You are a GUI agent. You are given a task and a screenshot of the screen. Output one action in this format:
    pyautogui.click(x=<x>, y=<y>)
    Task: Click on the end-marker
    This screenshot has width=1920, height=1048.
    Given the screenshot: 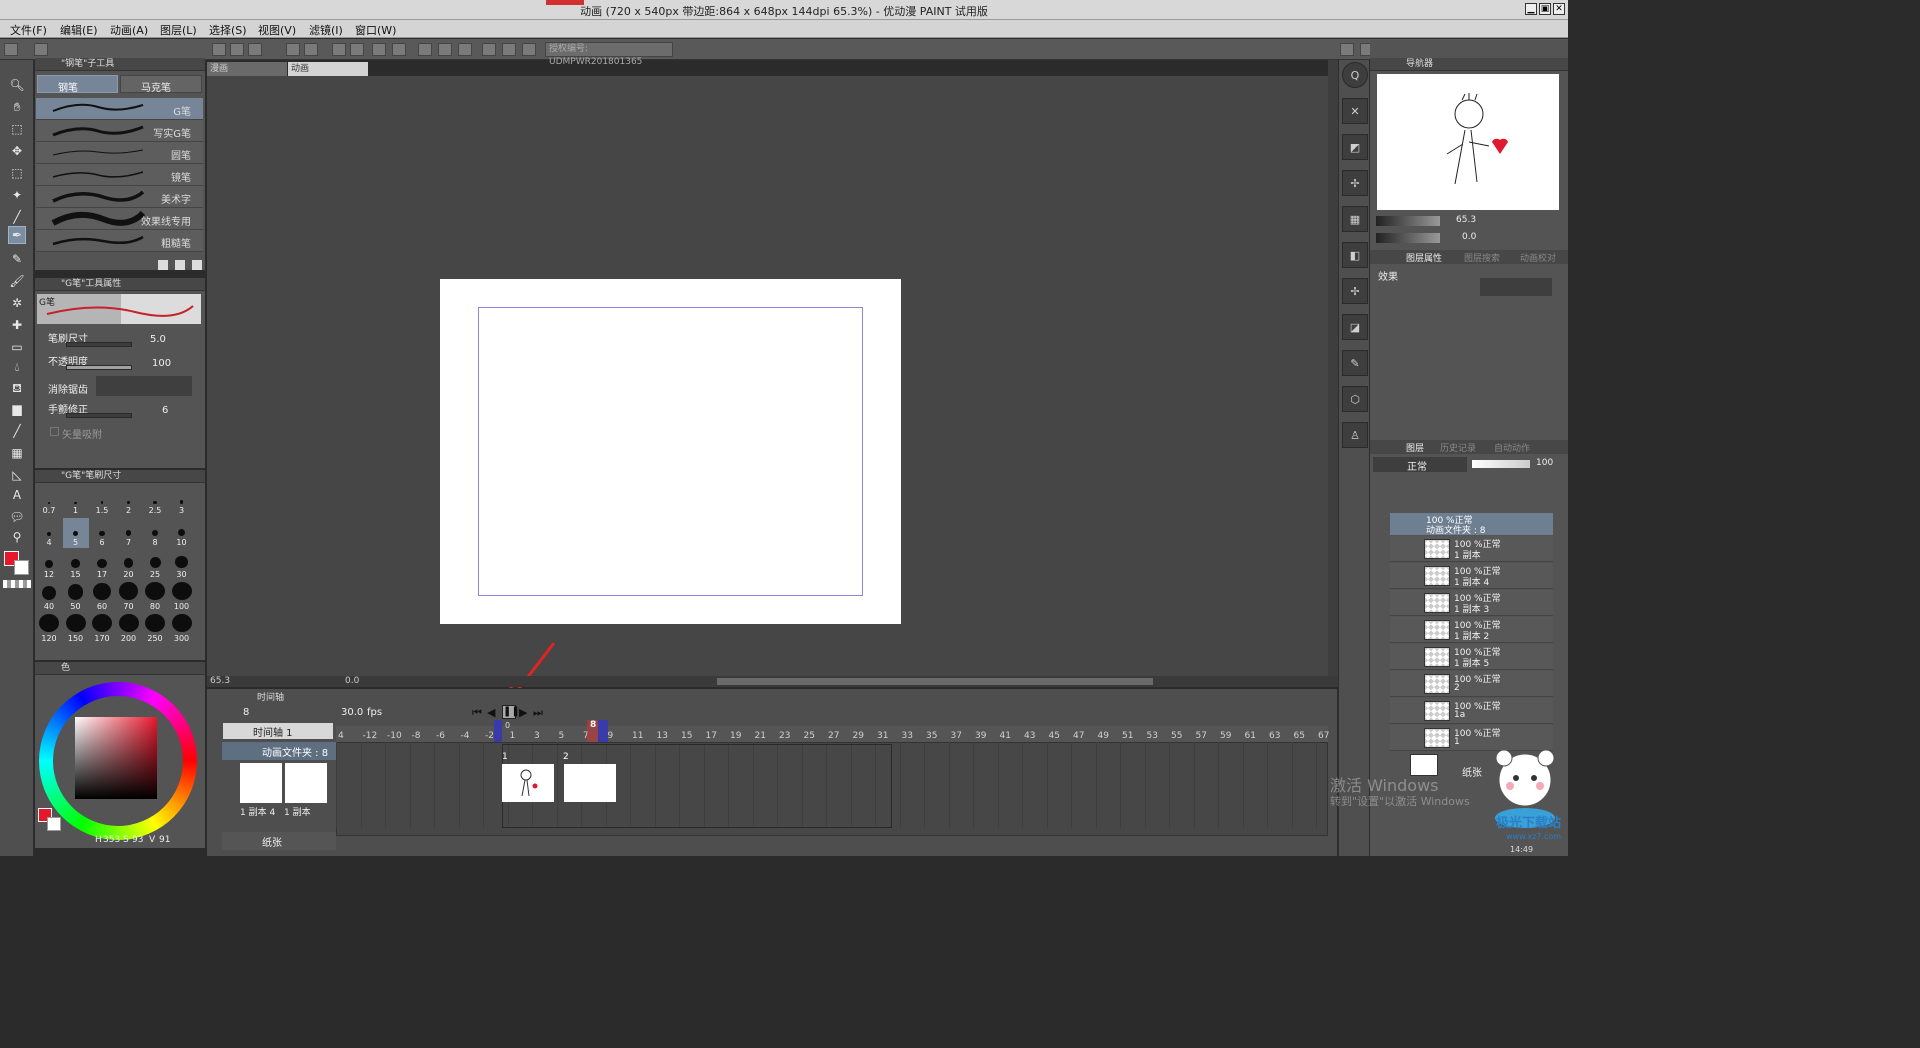 What is the action you would take?
    pyautogui.click(x=603, y=731)
    